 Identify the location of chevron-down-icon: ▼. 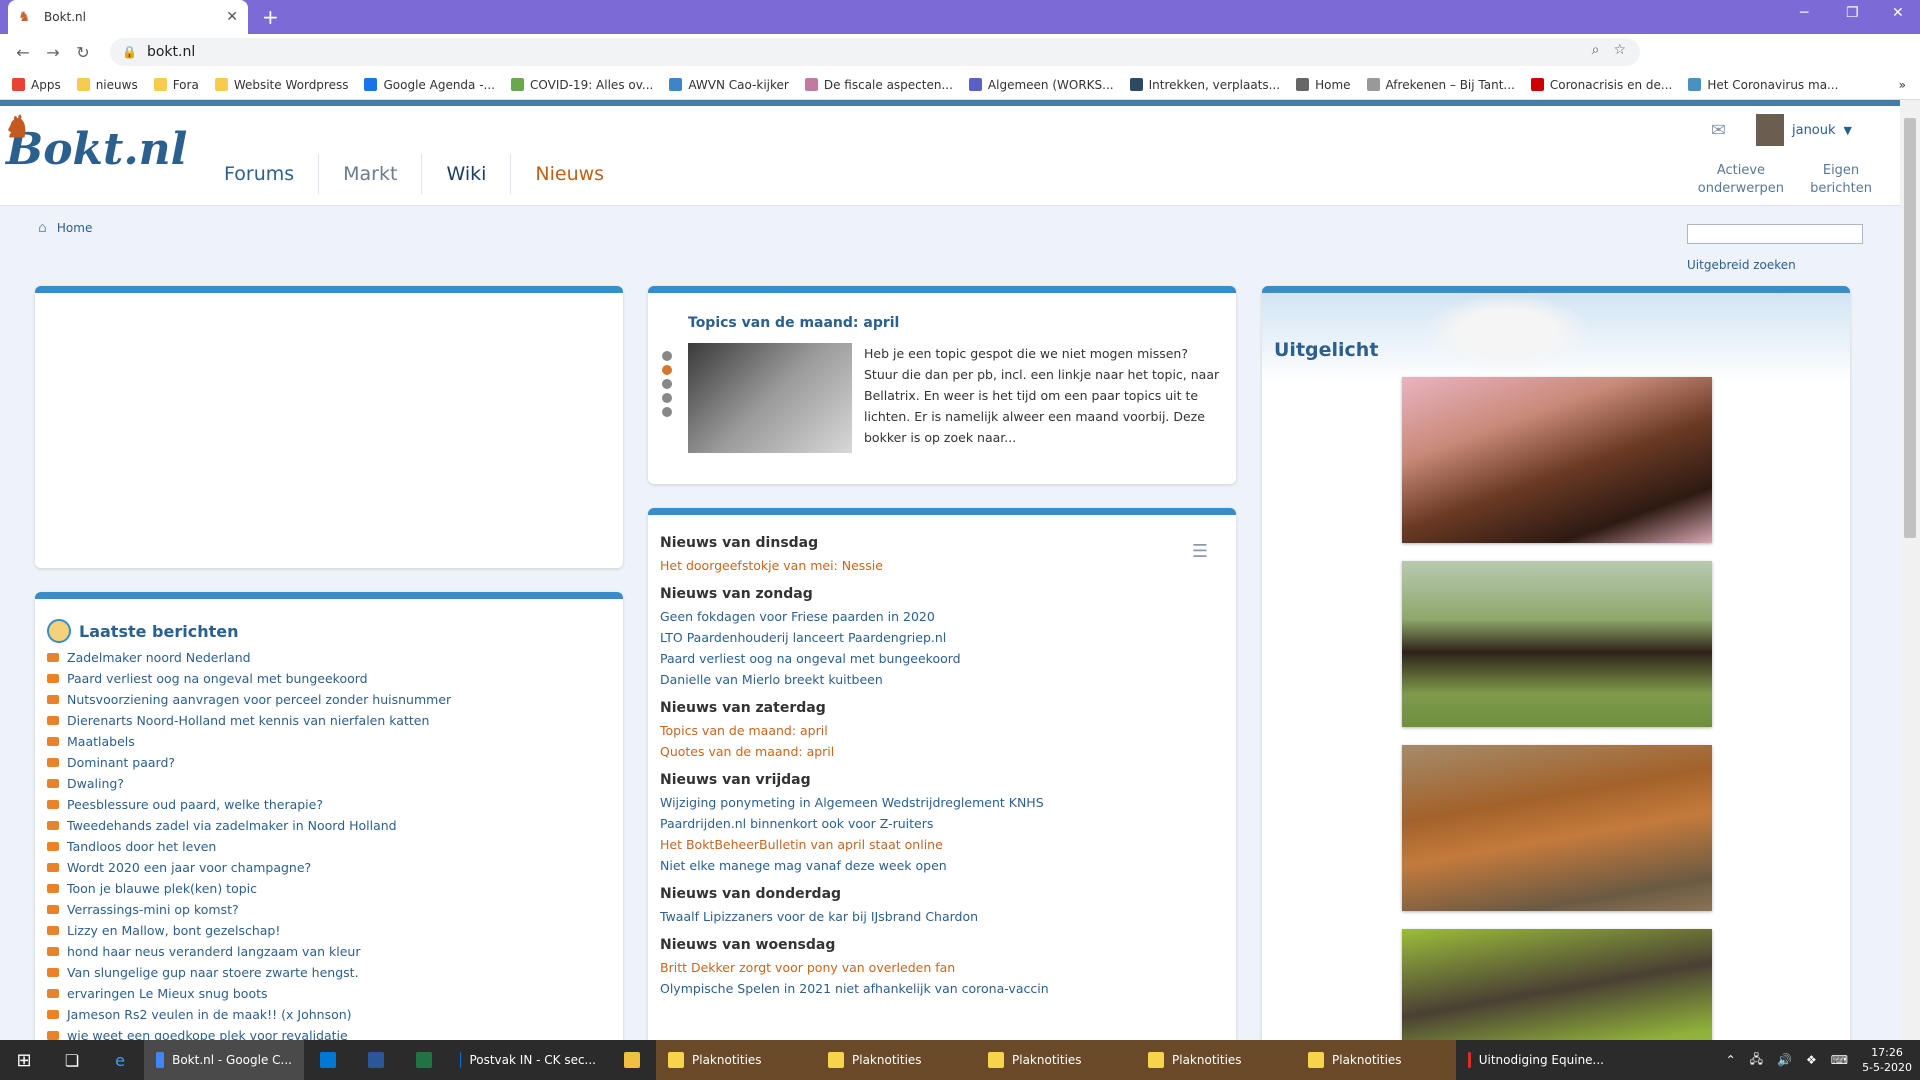
(1848, 130).